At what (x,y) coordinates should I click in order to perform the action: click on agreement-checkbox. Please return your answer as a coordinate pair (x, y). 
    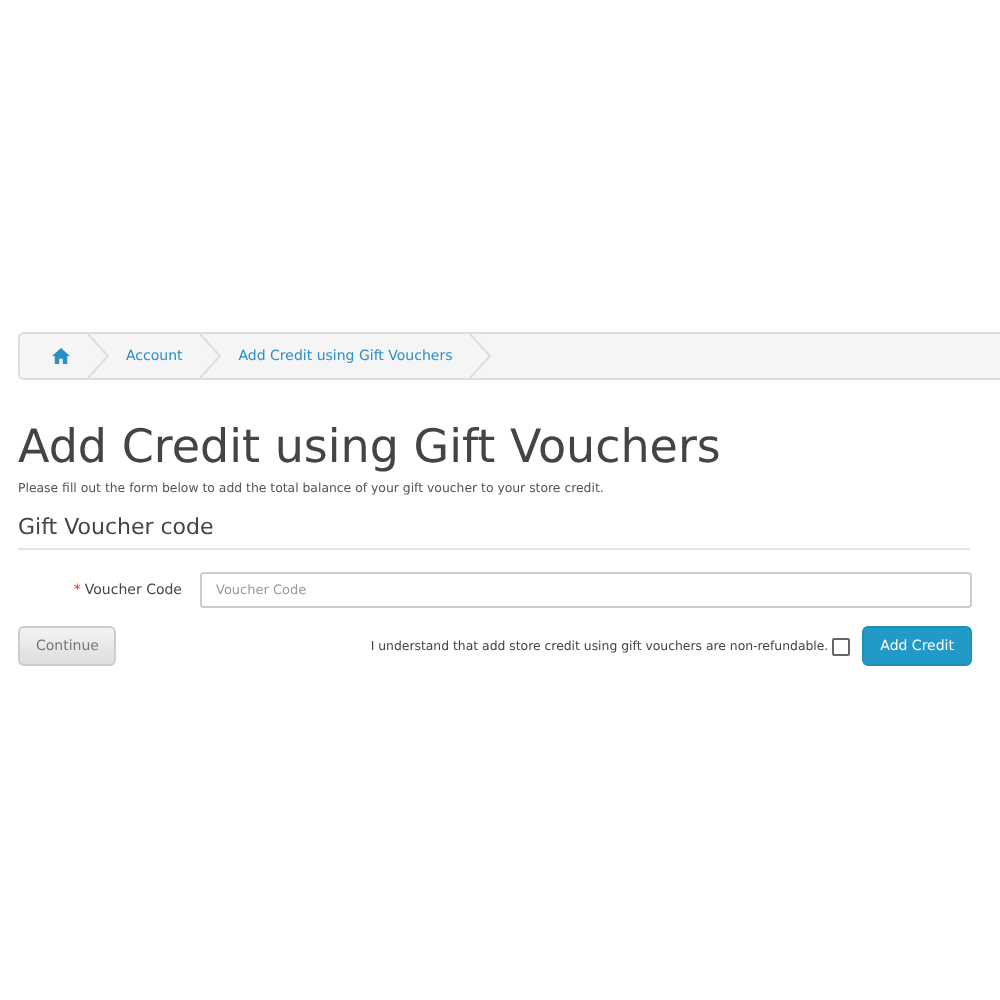
    Looking at the image, I should click on (841, 646).